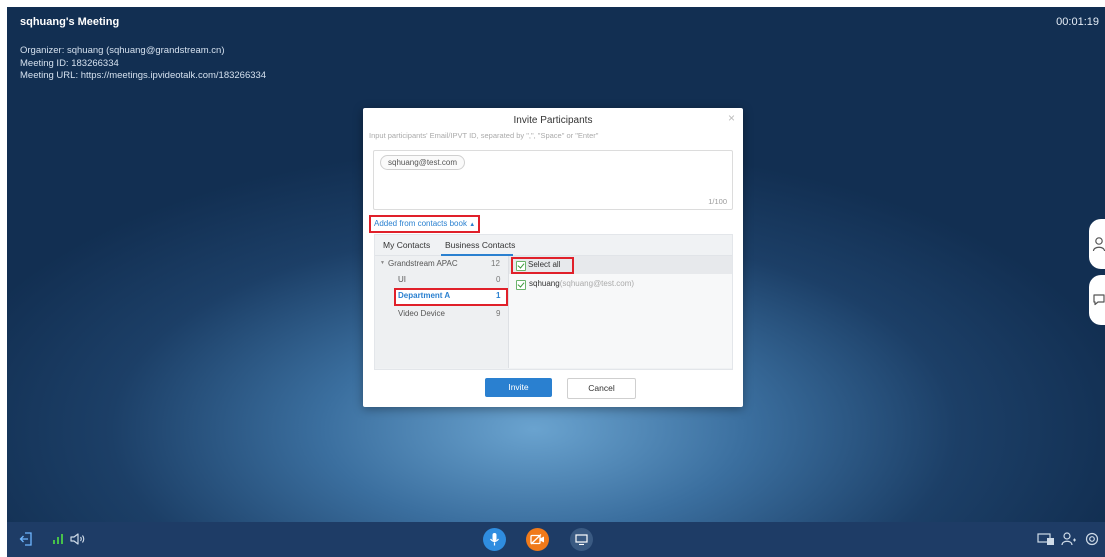 The width and height of the screenshot is (1105, 557). What do you see at coordinates (717, 201) in the screenshot?
I see `participant-counter: 1/100` at bounding box center [717, 201].